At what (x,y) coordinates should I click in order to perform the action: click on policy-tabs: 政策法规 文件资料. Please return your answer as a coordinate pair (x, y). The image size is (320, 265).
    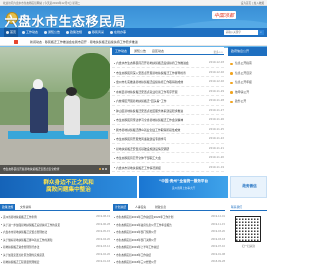
    Looking at the image, I should click on (55, 207).